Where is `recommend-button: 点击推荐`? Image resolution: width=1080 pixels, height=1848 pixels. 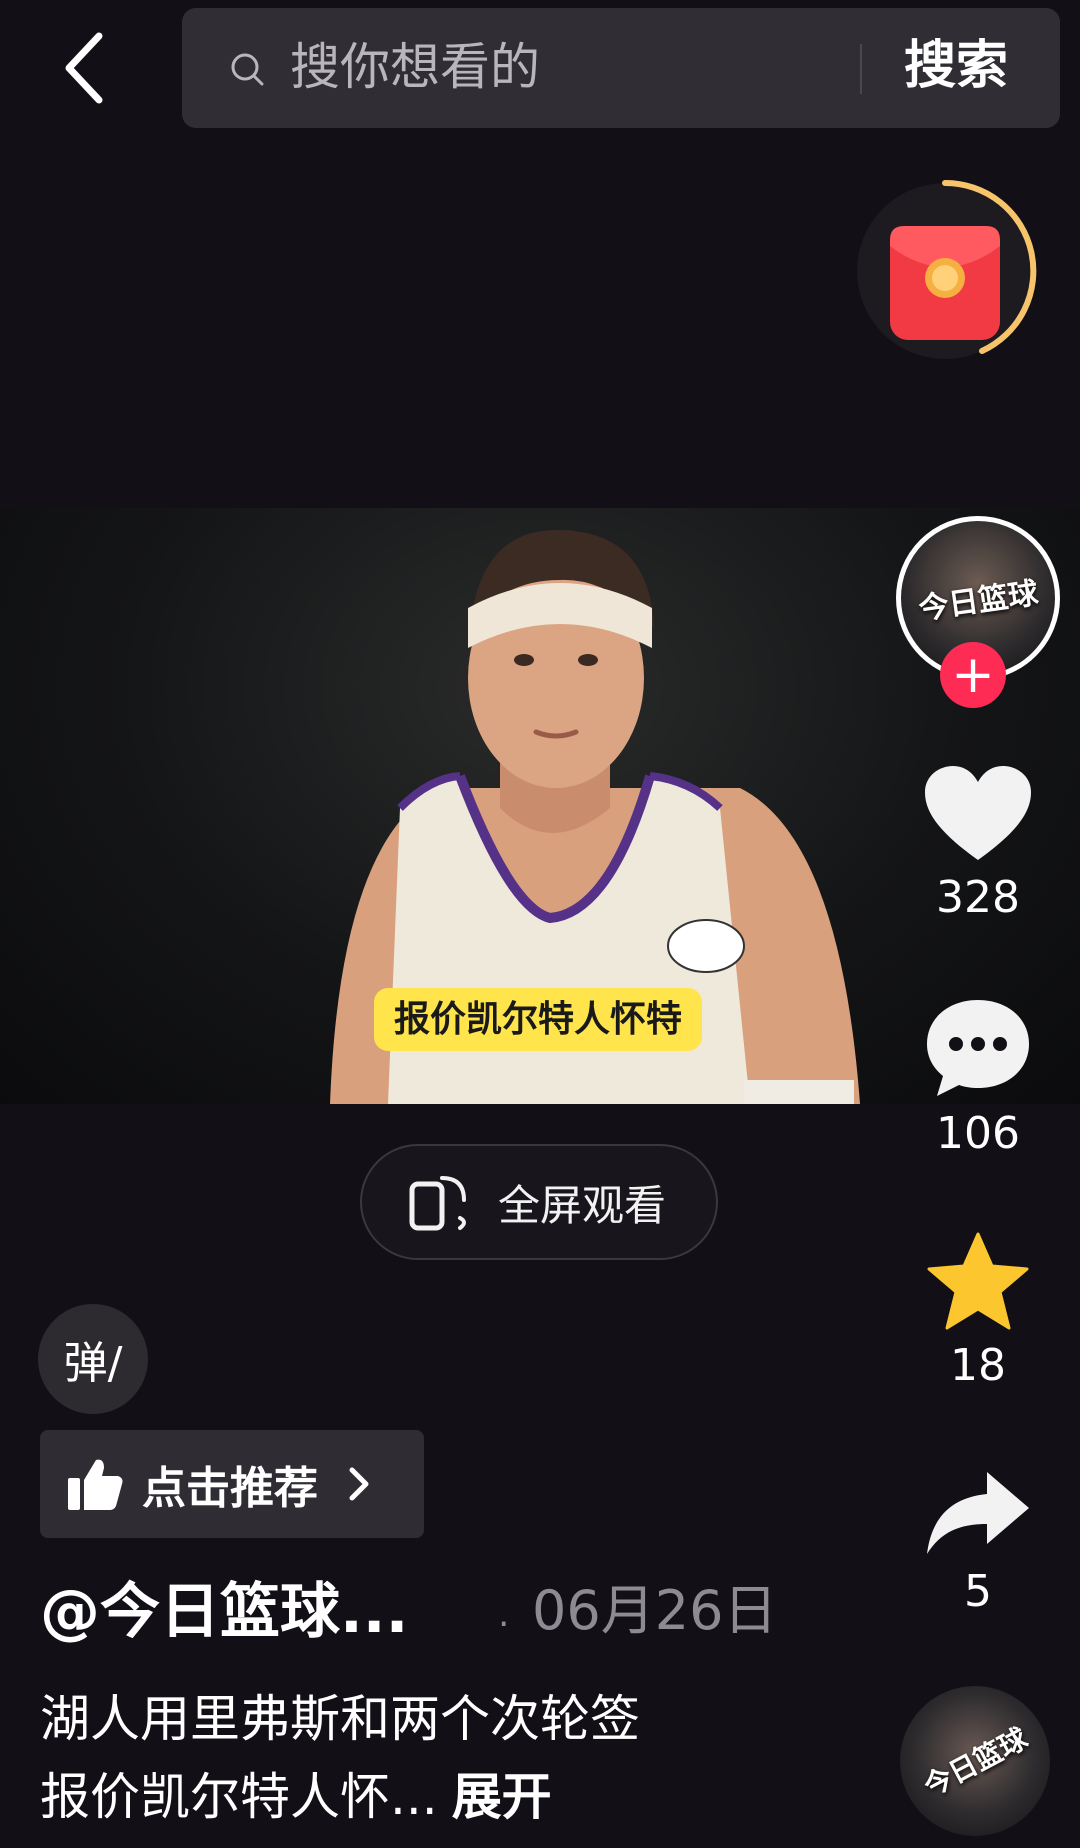 recommend-button: 点击推荐 is located at coordinates (232, 1484).